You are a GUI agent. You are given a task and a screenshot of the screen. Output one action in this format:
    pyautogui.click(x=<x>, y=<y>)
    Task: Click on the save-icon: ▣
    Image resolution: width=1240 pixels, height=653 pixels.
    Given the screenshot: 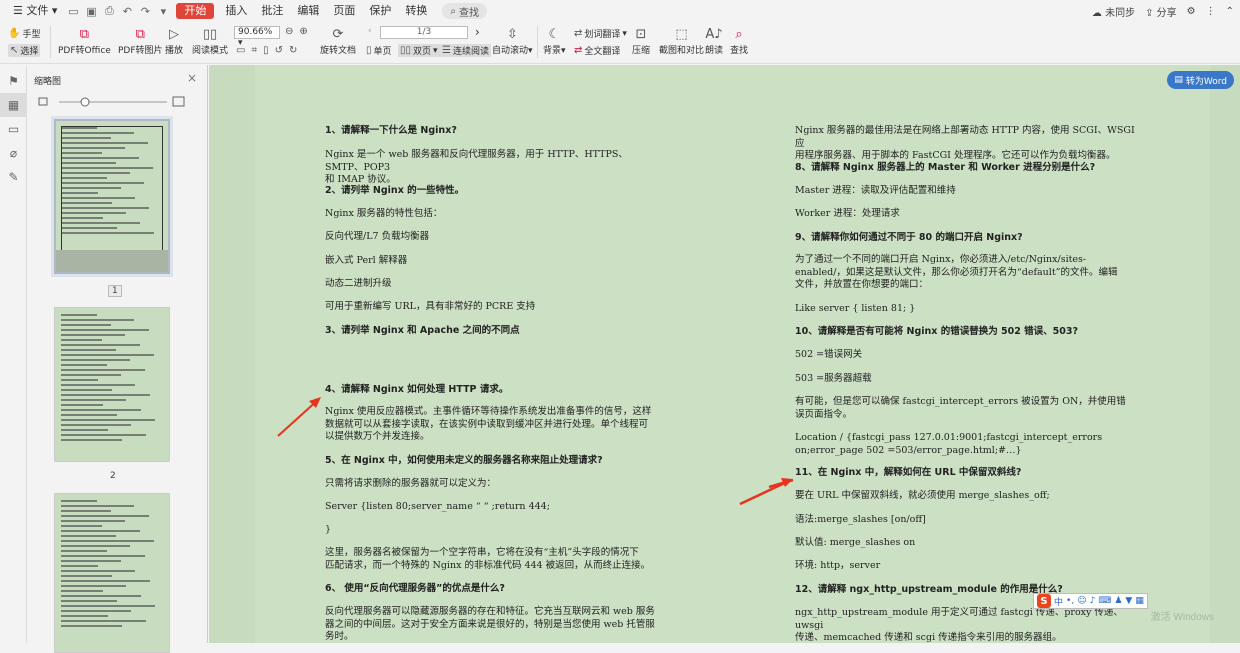 What is the action you would take?
    pyautogui.click(x=91, y=11)
    